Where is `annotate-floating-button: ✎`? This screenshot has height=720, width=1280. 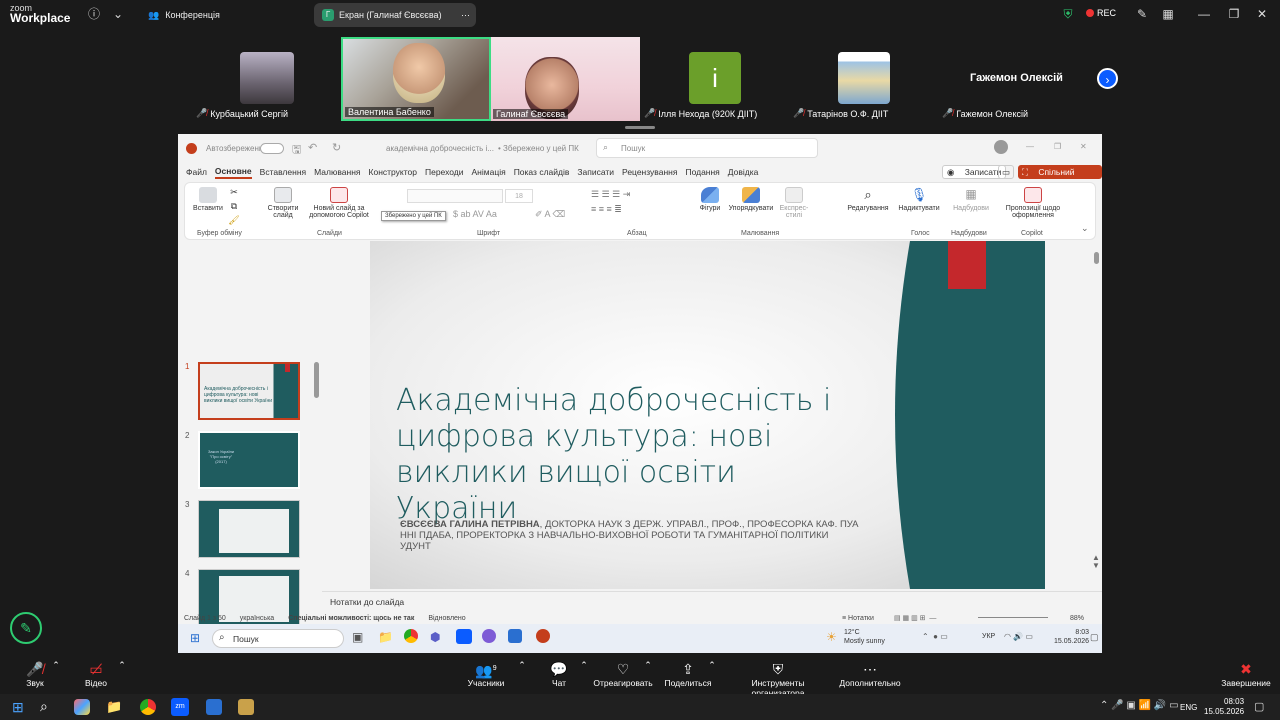
annotate-floating-button: ✎ is located at coordinates (26, 628).